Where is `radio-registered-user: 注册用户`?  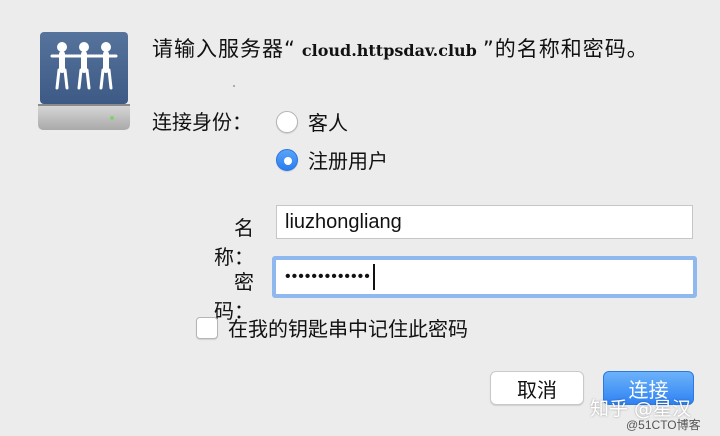
radio-registered-user: 注册用户 is located at coordinates (332, 159).